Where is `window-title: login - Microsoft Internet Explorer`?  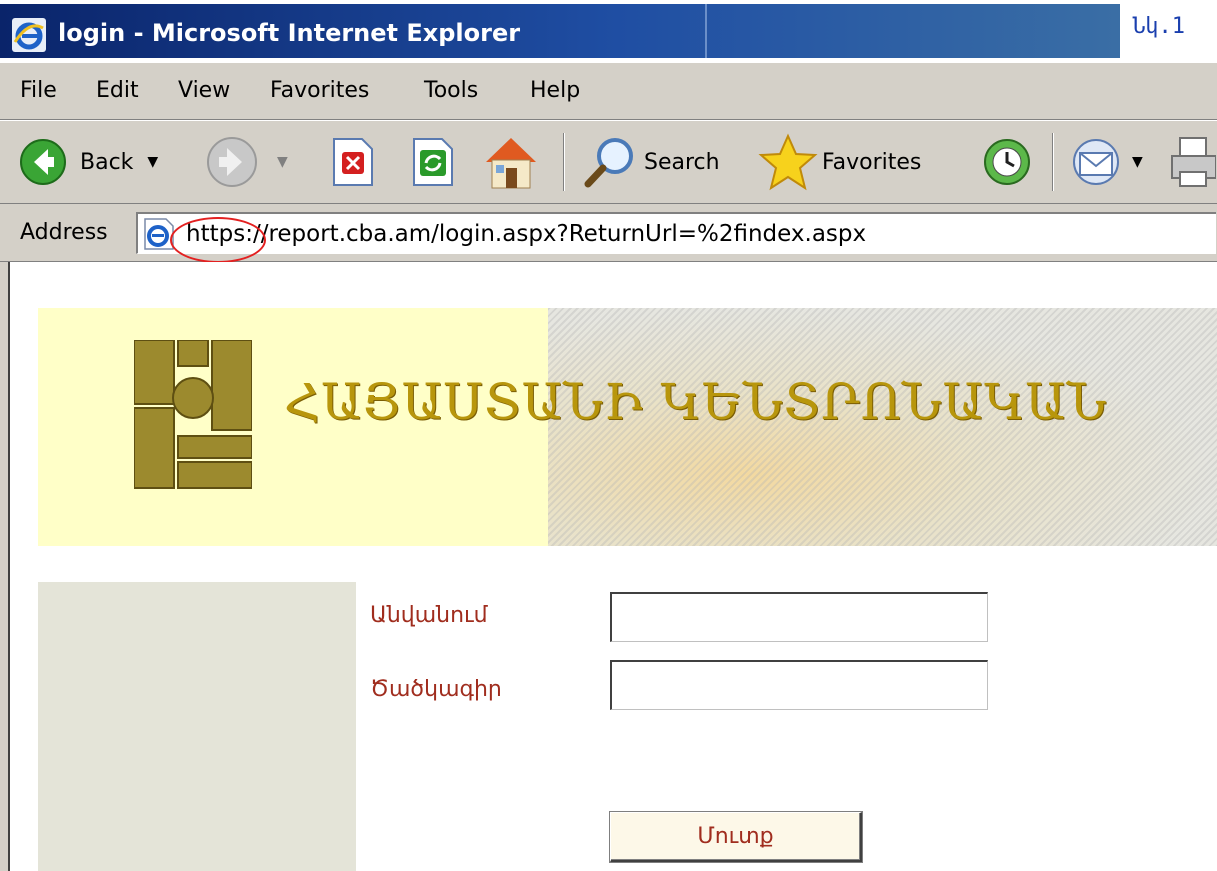 window-title: login - Microsoft Internet Explorer is located at coordinates (289, 33).